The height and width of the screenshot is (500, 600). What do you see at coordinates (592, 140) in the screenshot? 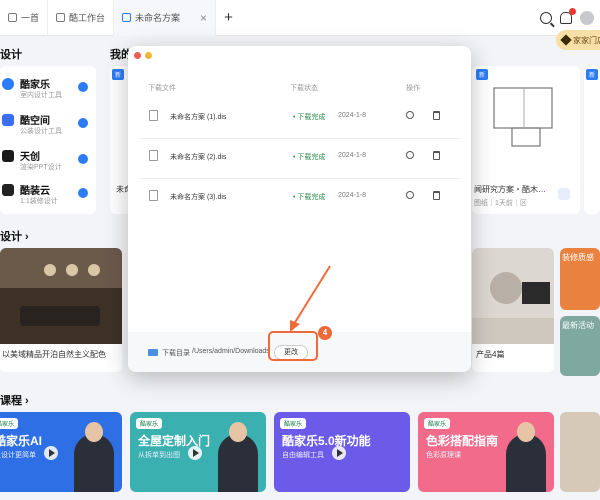
I see `design-card-right: 新` at bounding box center [592, 140].